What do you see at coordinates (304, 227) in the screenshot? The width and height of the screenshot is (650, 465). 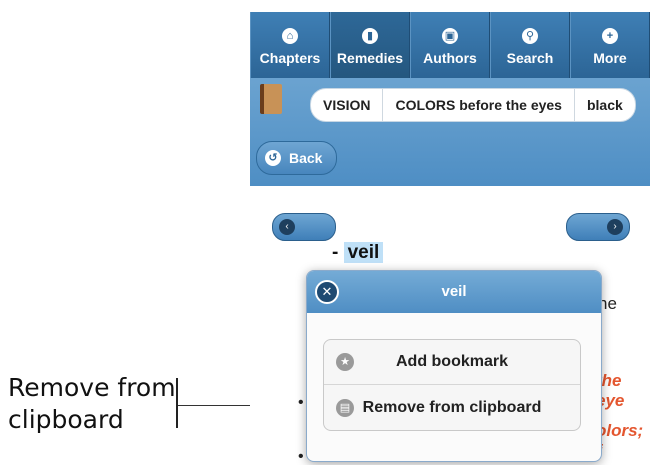 I see `previous-button: ‹` at bounding box center [304, 227].